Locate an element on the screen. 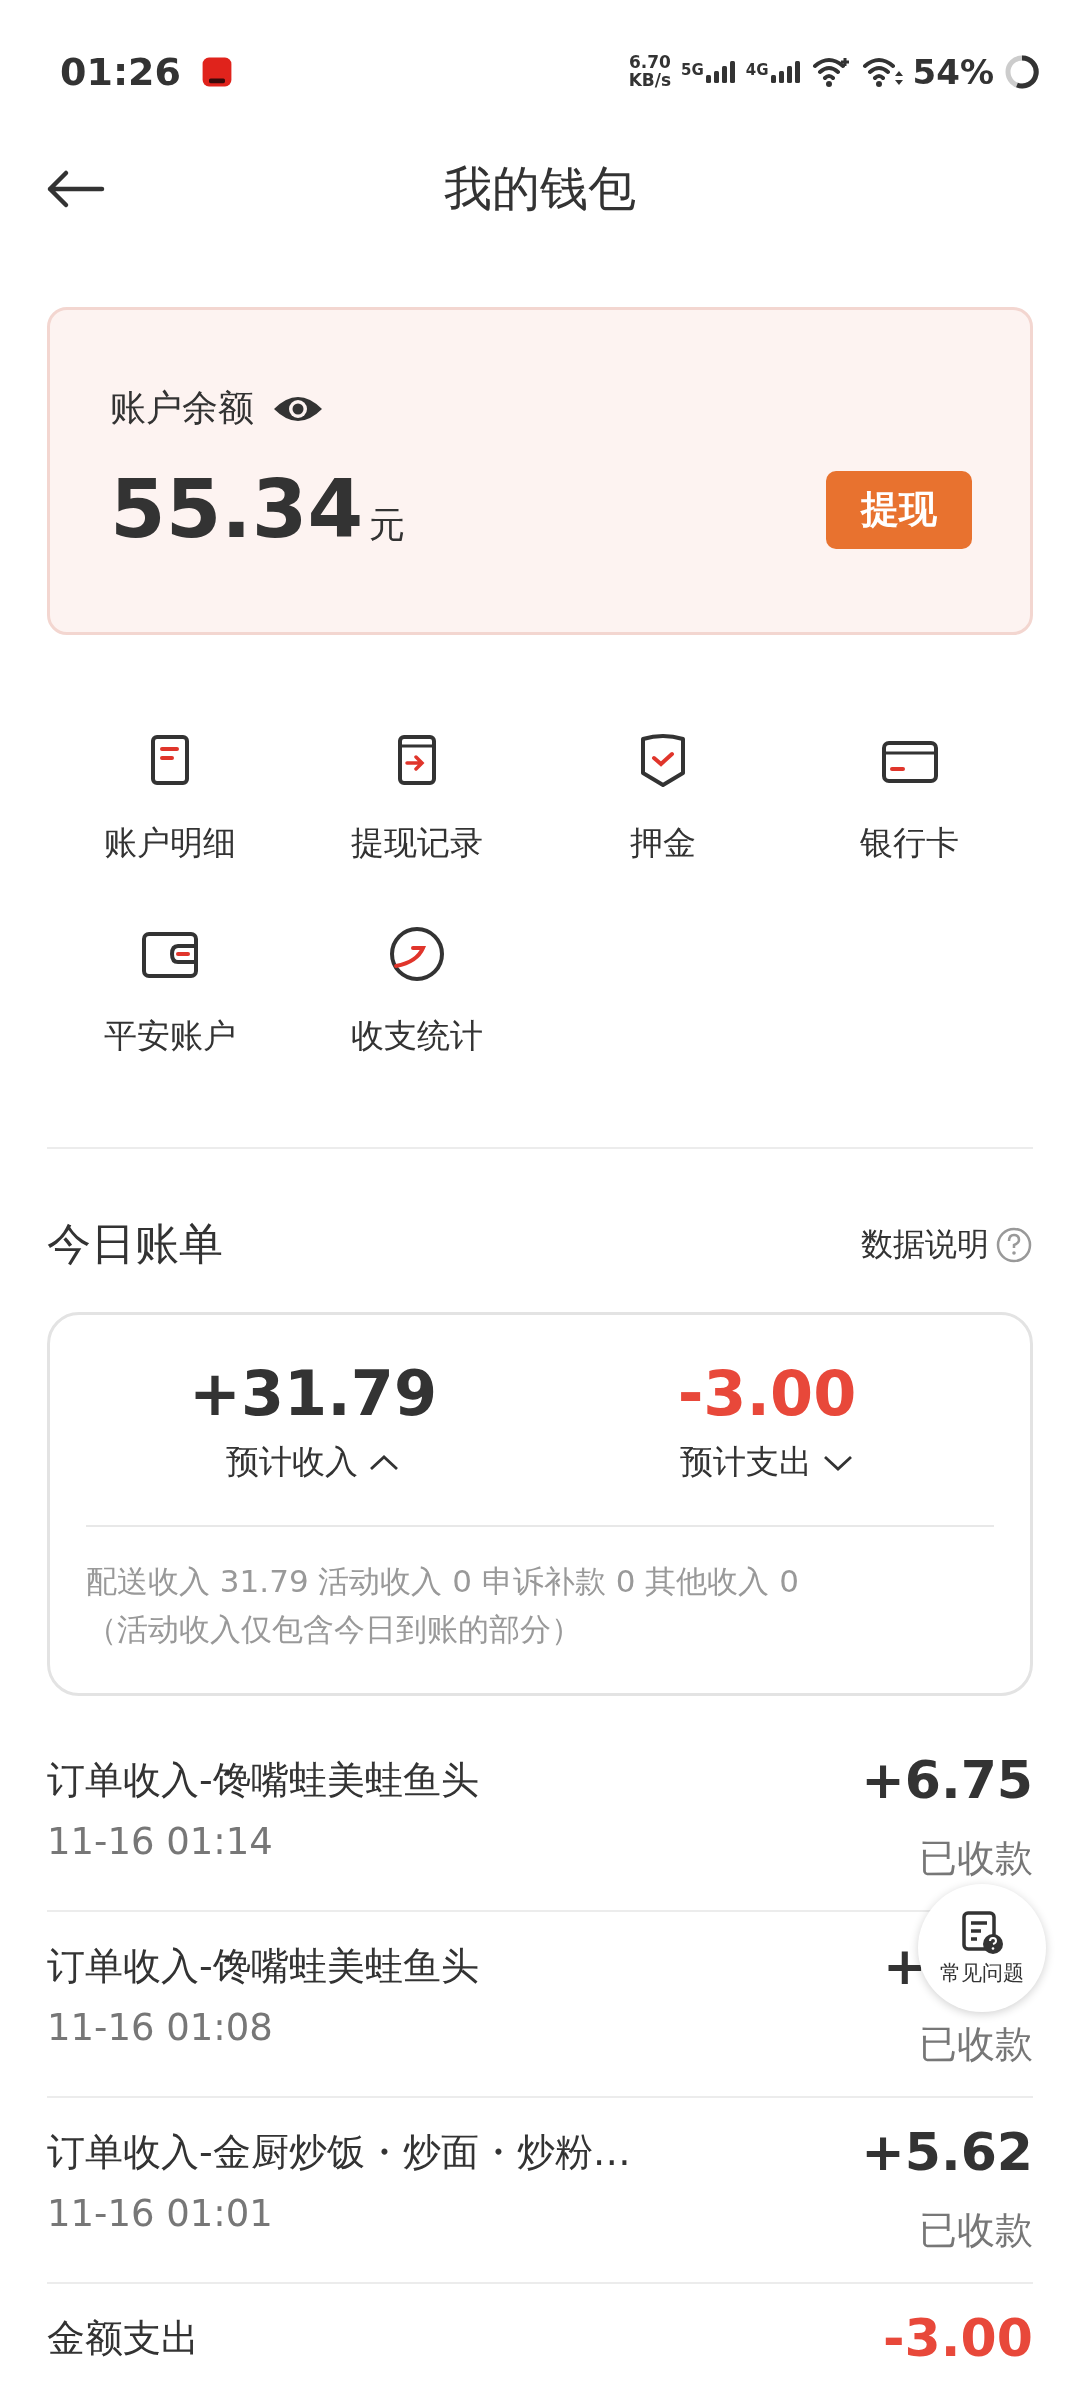 This screenshot has height=2400, width=1080. battery-icon is located at coordinates (1022, 72).